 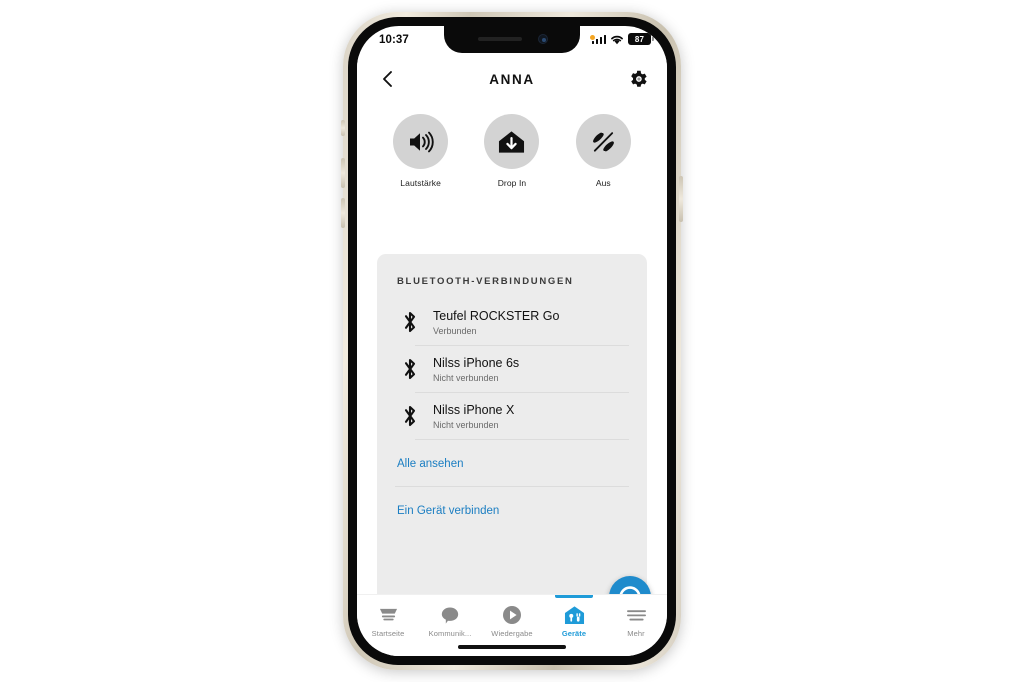 I want to click on tab-wiedergabe: Wiedergabe, so click(x=512, y=616).